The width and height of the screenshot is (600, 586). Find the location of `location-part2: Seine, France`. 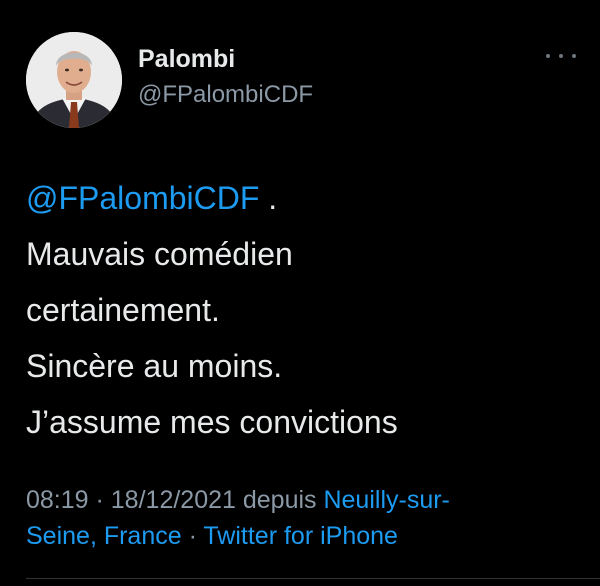

location-part2: Seine, France is located at coordinates (104, 536).